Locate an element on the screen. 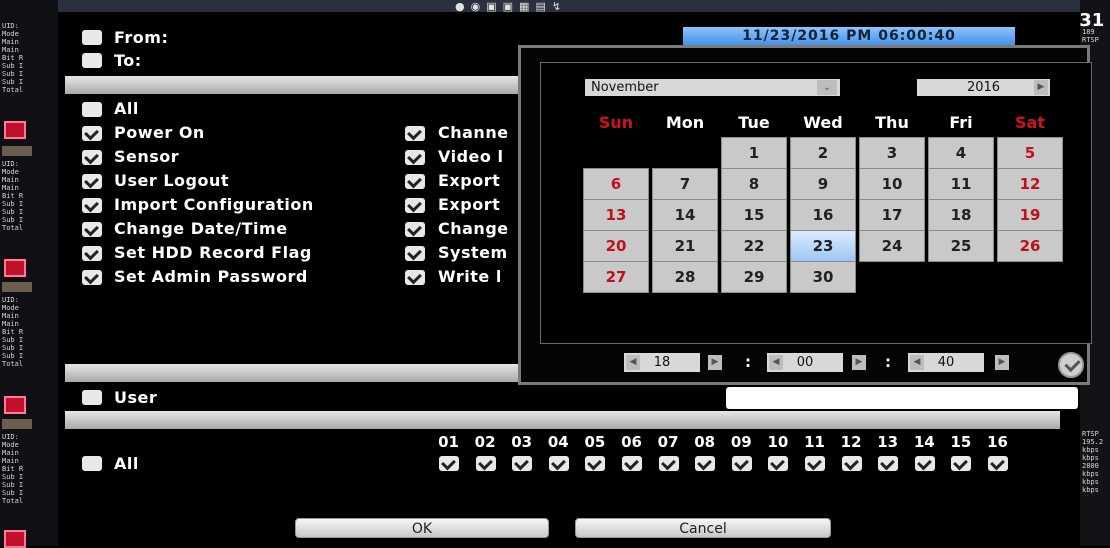 This screenshot has width=1110, height=548. user-checkbox is located at coordinates (92, 397).